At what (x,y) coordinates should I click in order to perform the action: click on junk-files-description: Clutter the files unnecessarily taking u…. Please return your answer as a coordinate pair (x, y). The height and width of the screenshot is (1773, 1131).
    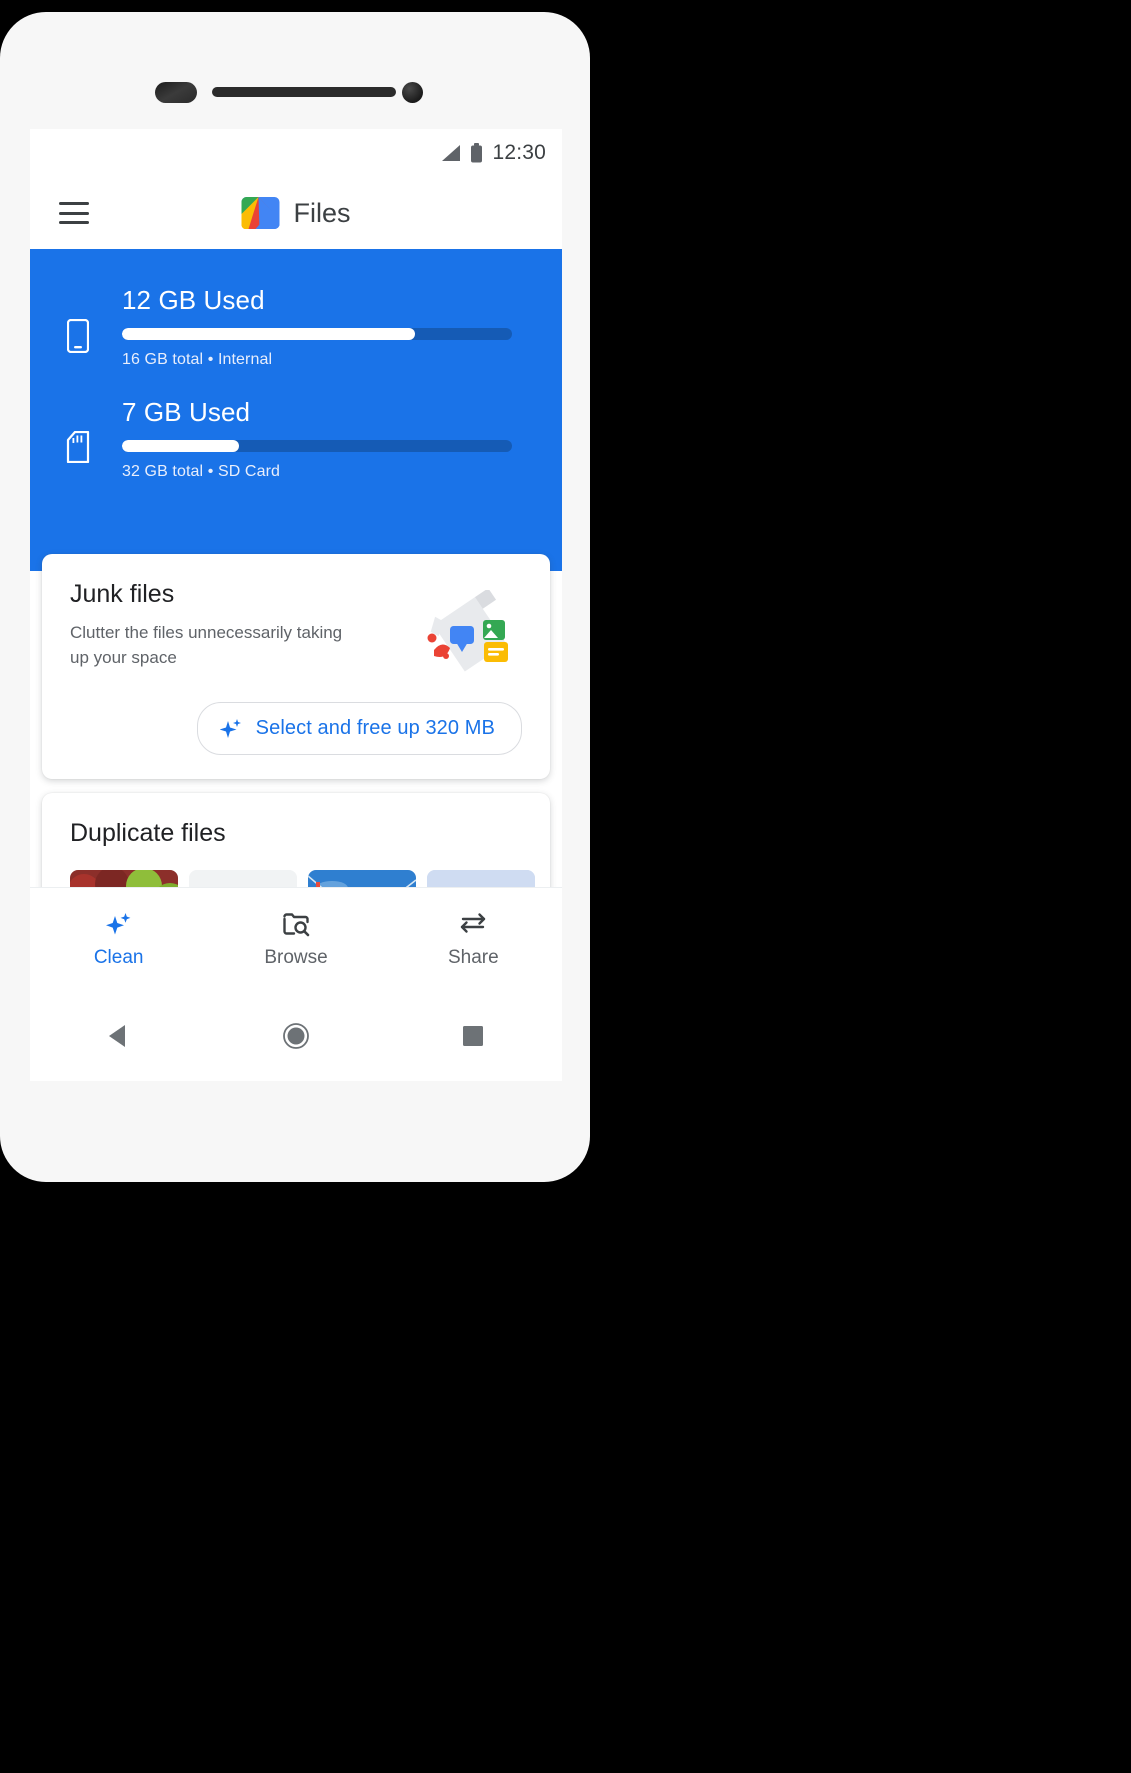
    Looking at the image, I should click on (206, 645).